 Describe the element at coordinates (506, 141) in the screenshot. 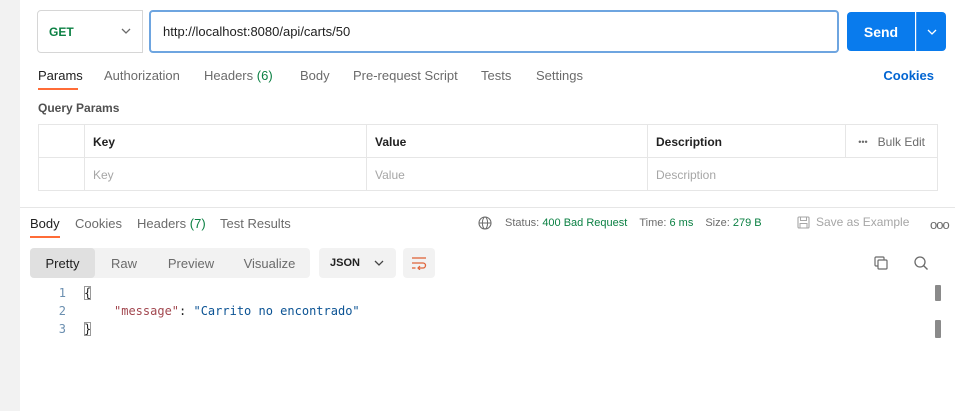

I see `column-header-value: Value` at that location.